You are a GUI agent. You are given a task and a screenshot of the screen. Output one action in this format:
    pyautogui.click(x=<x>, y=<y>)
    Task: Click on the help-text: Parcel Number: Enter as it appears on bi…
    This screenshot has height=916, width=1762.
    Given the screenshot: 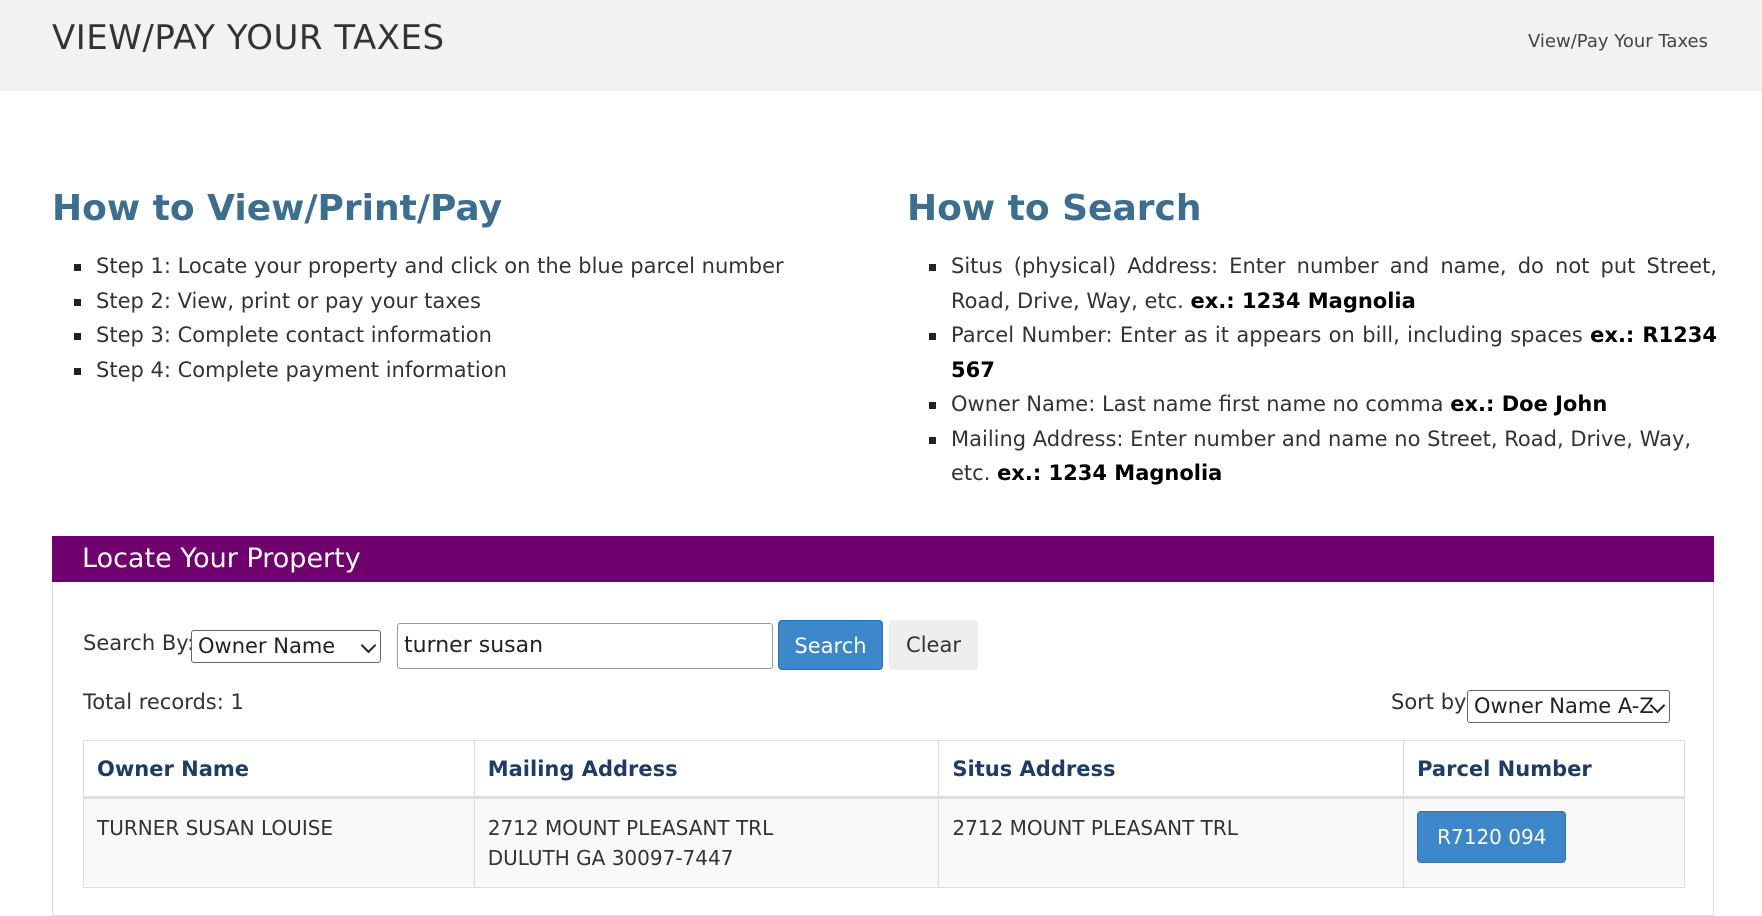 What is the action you would take?
    pyautogui.click(x=1267, y=335)
    